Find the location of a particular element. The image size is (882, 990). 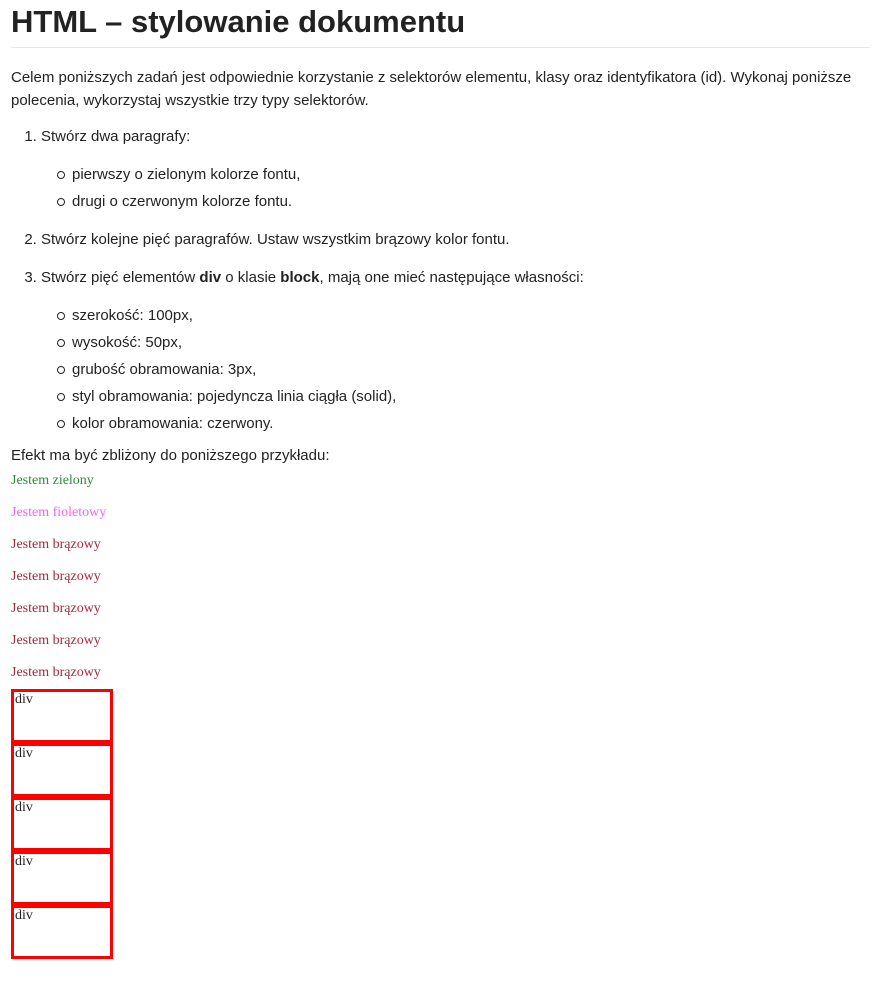

sublist-item: grubość obramowania: 3px, is located at coordinates (463, 370).